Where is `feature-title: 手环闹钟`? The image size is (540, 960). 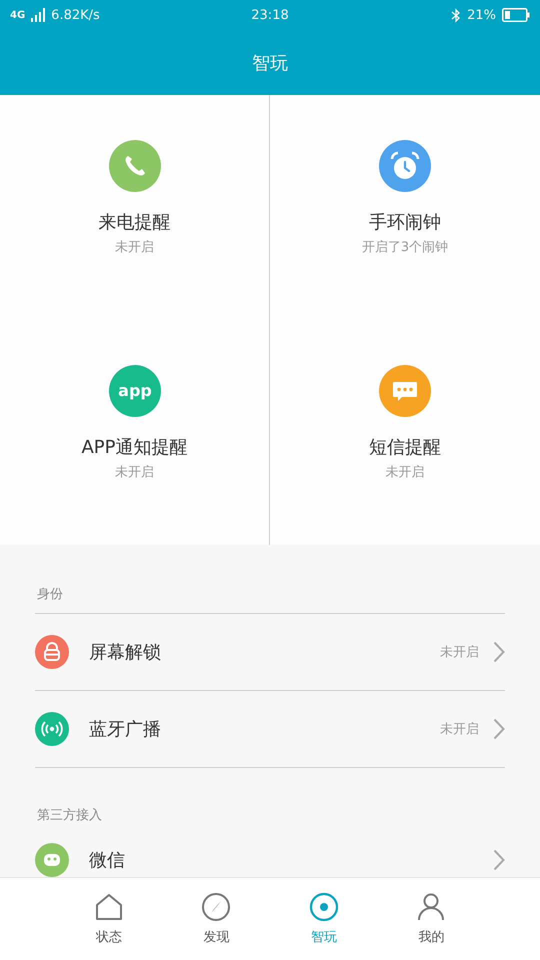
feature-title: 手环闹钟 is located at coordinates (405, 222).